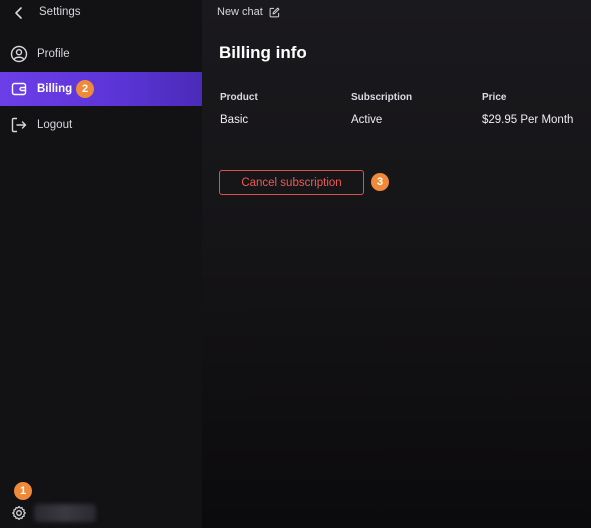 This screenshot has height=528, width=591. What do you see at coordinates (65, 513) in the screenshot?
I see `user-name-redacted` at bounding box center [65, 513].